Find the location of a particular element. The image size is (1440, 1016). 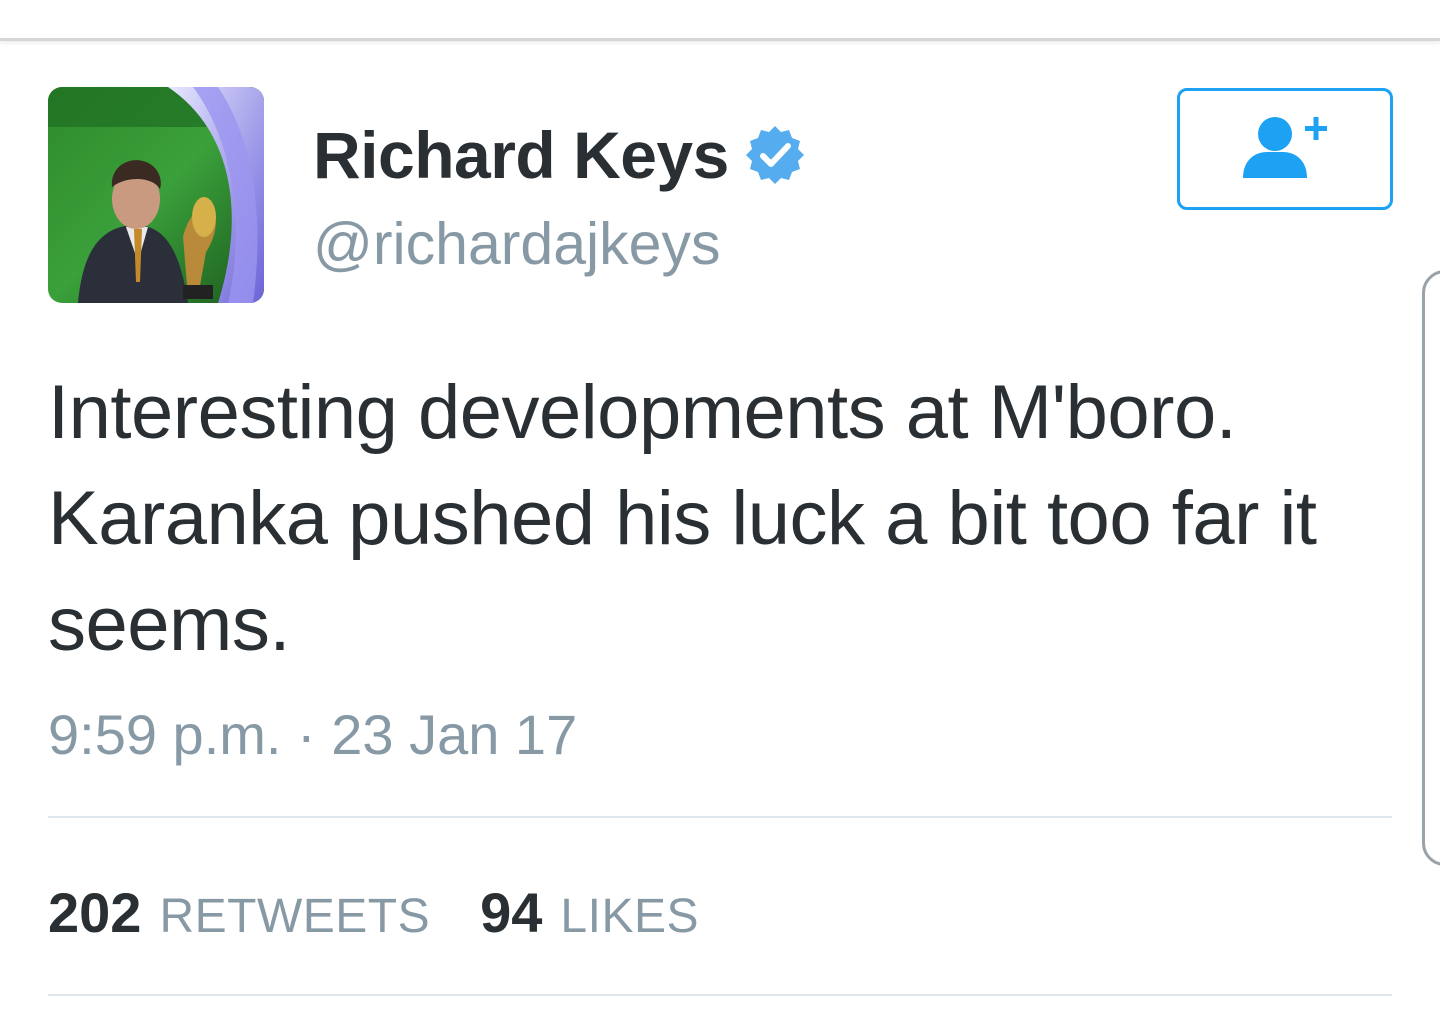

user-handle: @richardajkeys is located at coordinates (516, 244).